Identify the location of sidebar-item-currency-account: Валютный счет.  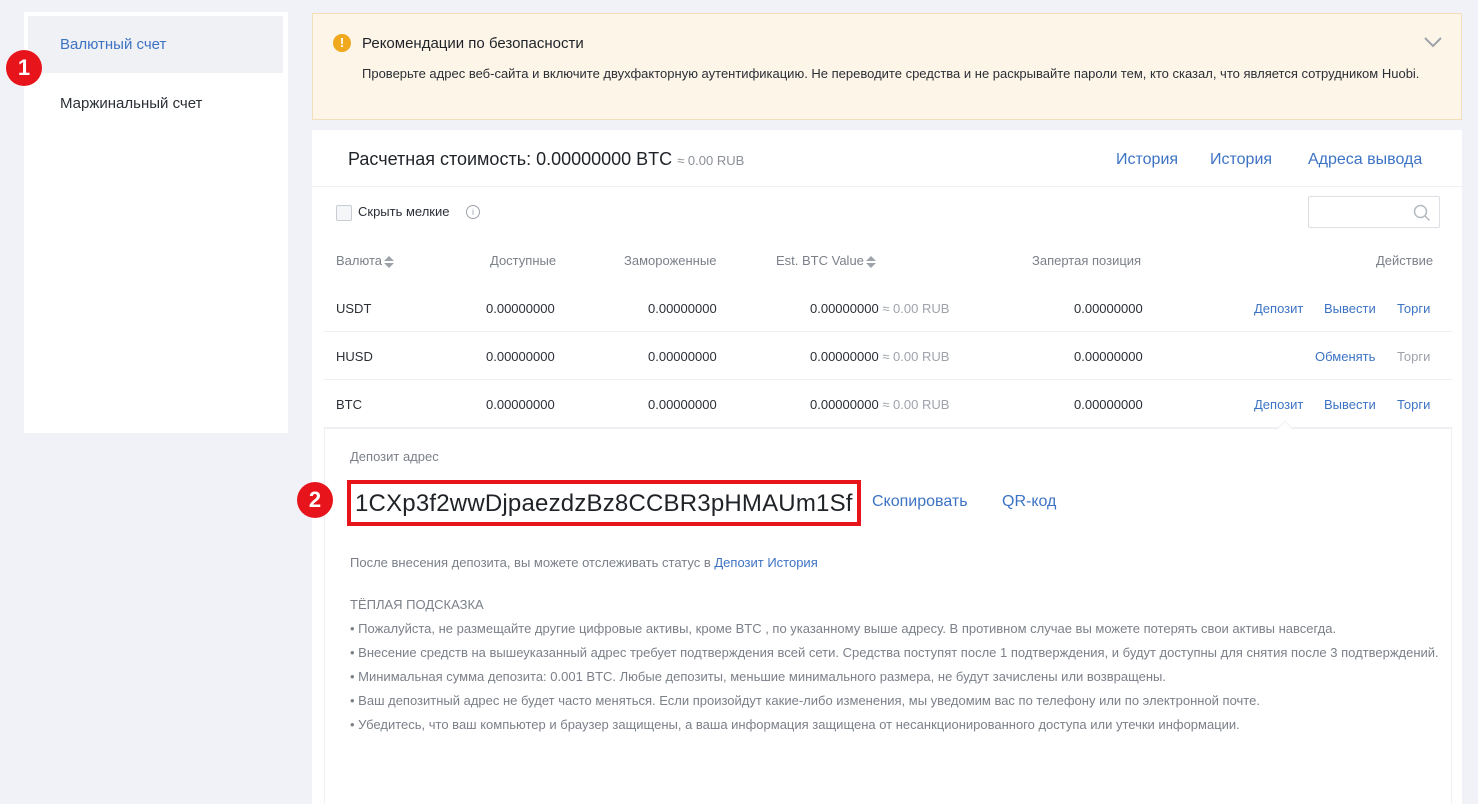
(155, 44).